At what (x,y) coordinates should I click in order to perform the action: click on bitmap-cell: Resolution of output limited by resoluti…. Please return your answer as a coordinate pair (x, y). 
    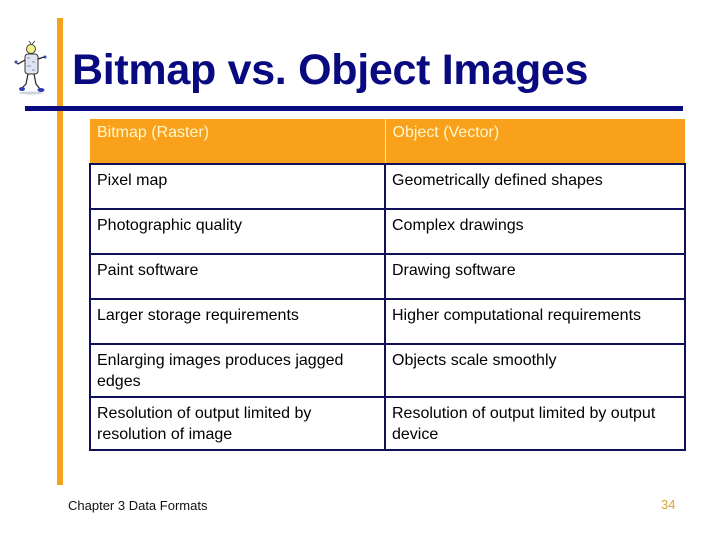
    Looking at the image, I should click on (237, 423).